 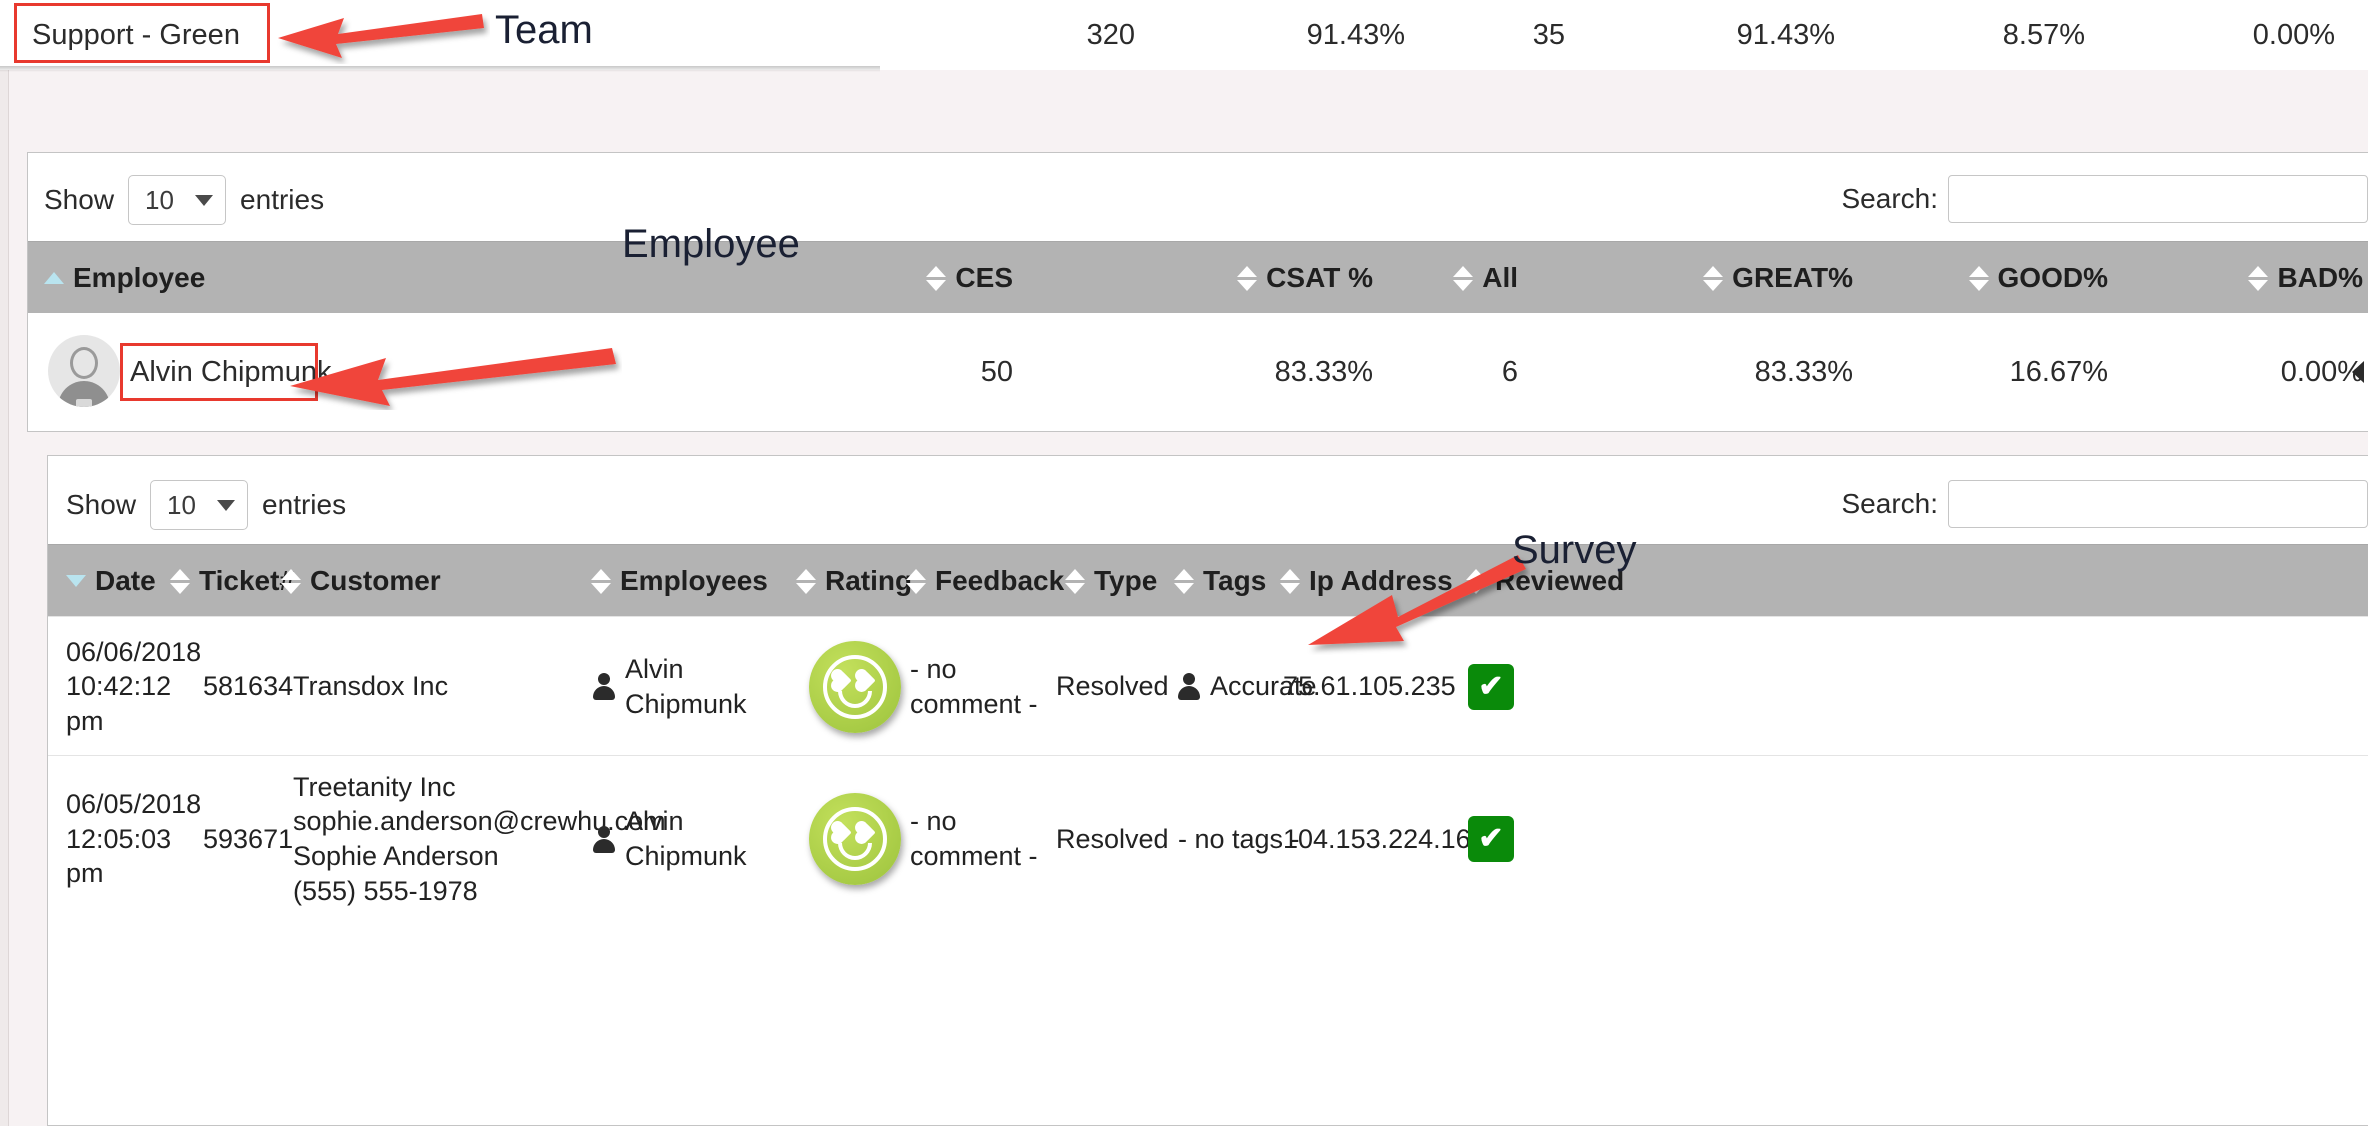 What do you see at coordinates (440, 69) in the screenshot?
I see `top-shadow` at bounding box center [440, 69].